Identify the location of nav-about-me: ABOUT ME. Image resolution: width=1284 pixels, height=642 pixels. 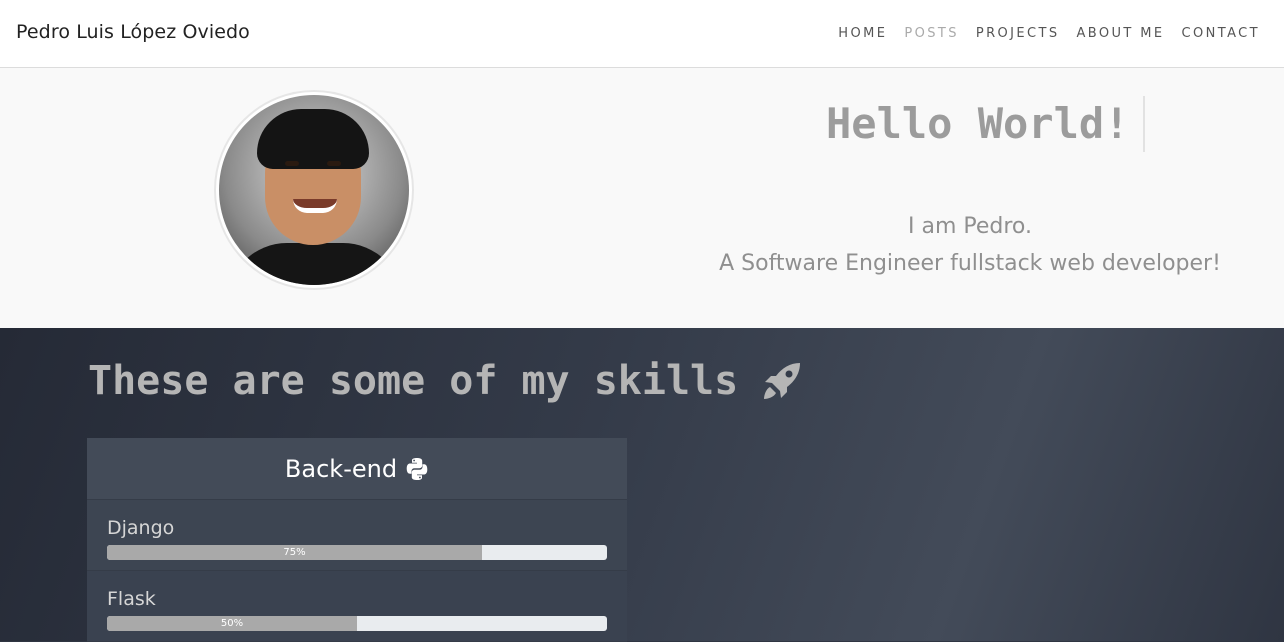
(1121, 33).